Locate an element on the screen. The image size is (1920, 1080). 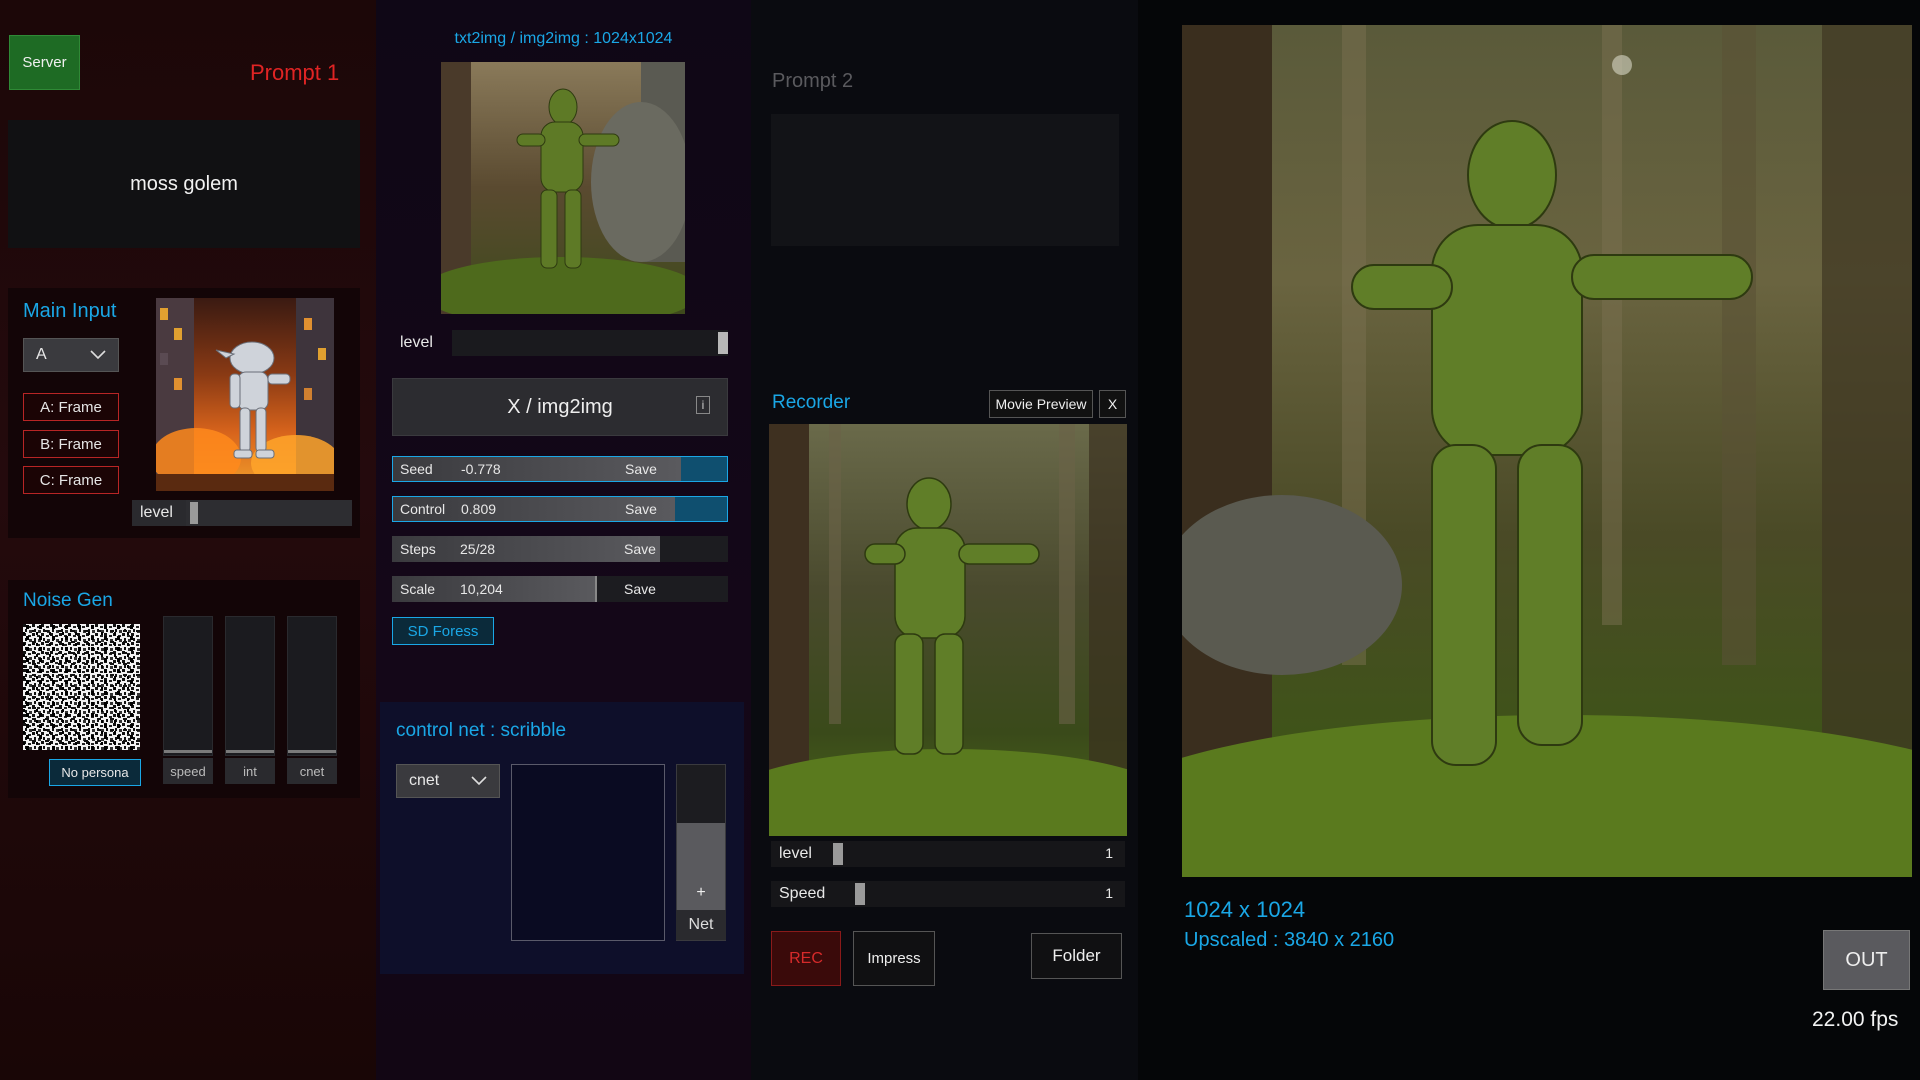
int-slider-label: int is located at coordinates (250, 771).